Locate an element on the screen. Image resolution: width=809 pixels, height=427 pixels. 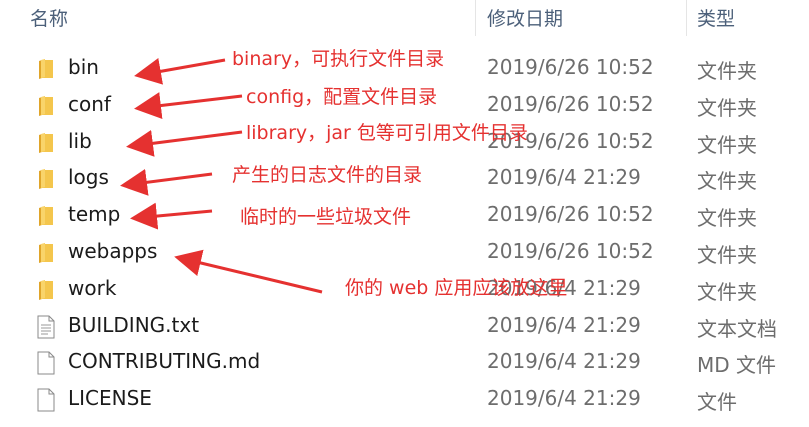
annotation-label: config，配置文件目录 is located at coordinates (342, 97).